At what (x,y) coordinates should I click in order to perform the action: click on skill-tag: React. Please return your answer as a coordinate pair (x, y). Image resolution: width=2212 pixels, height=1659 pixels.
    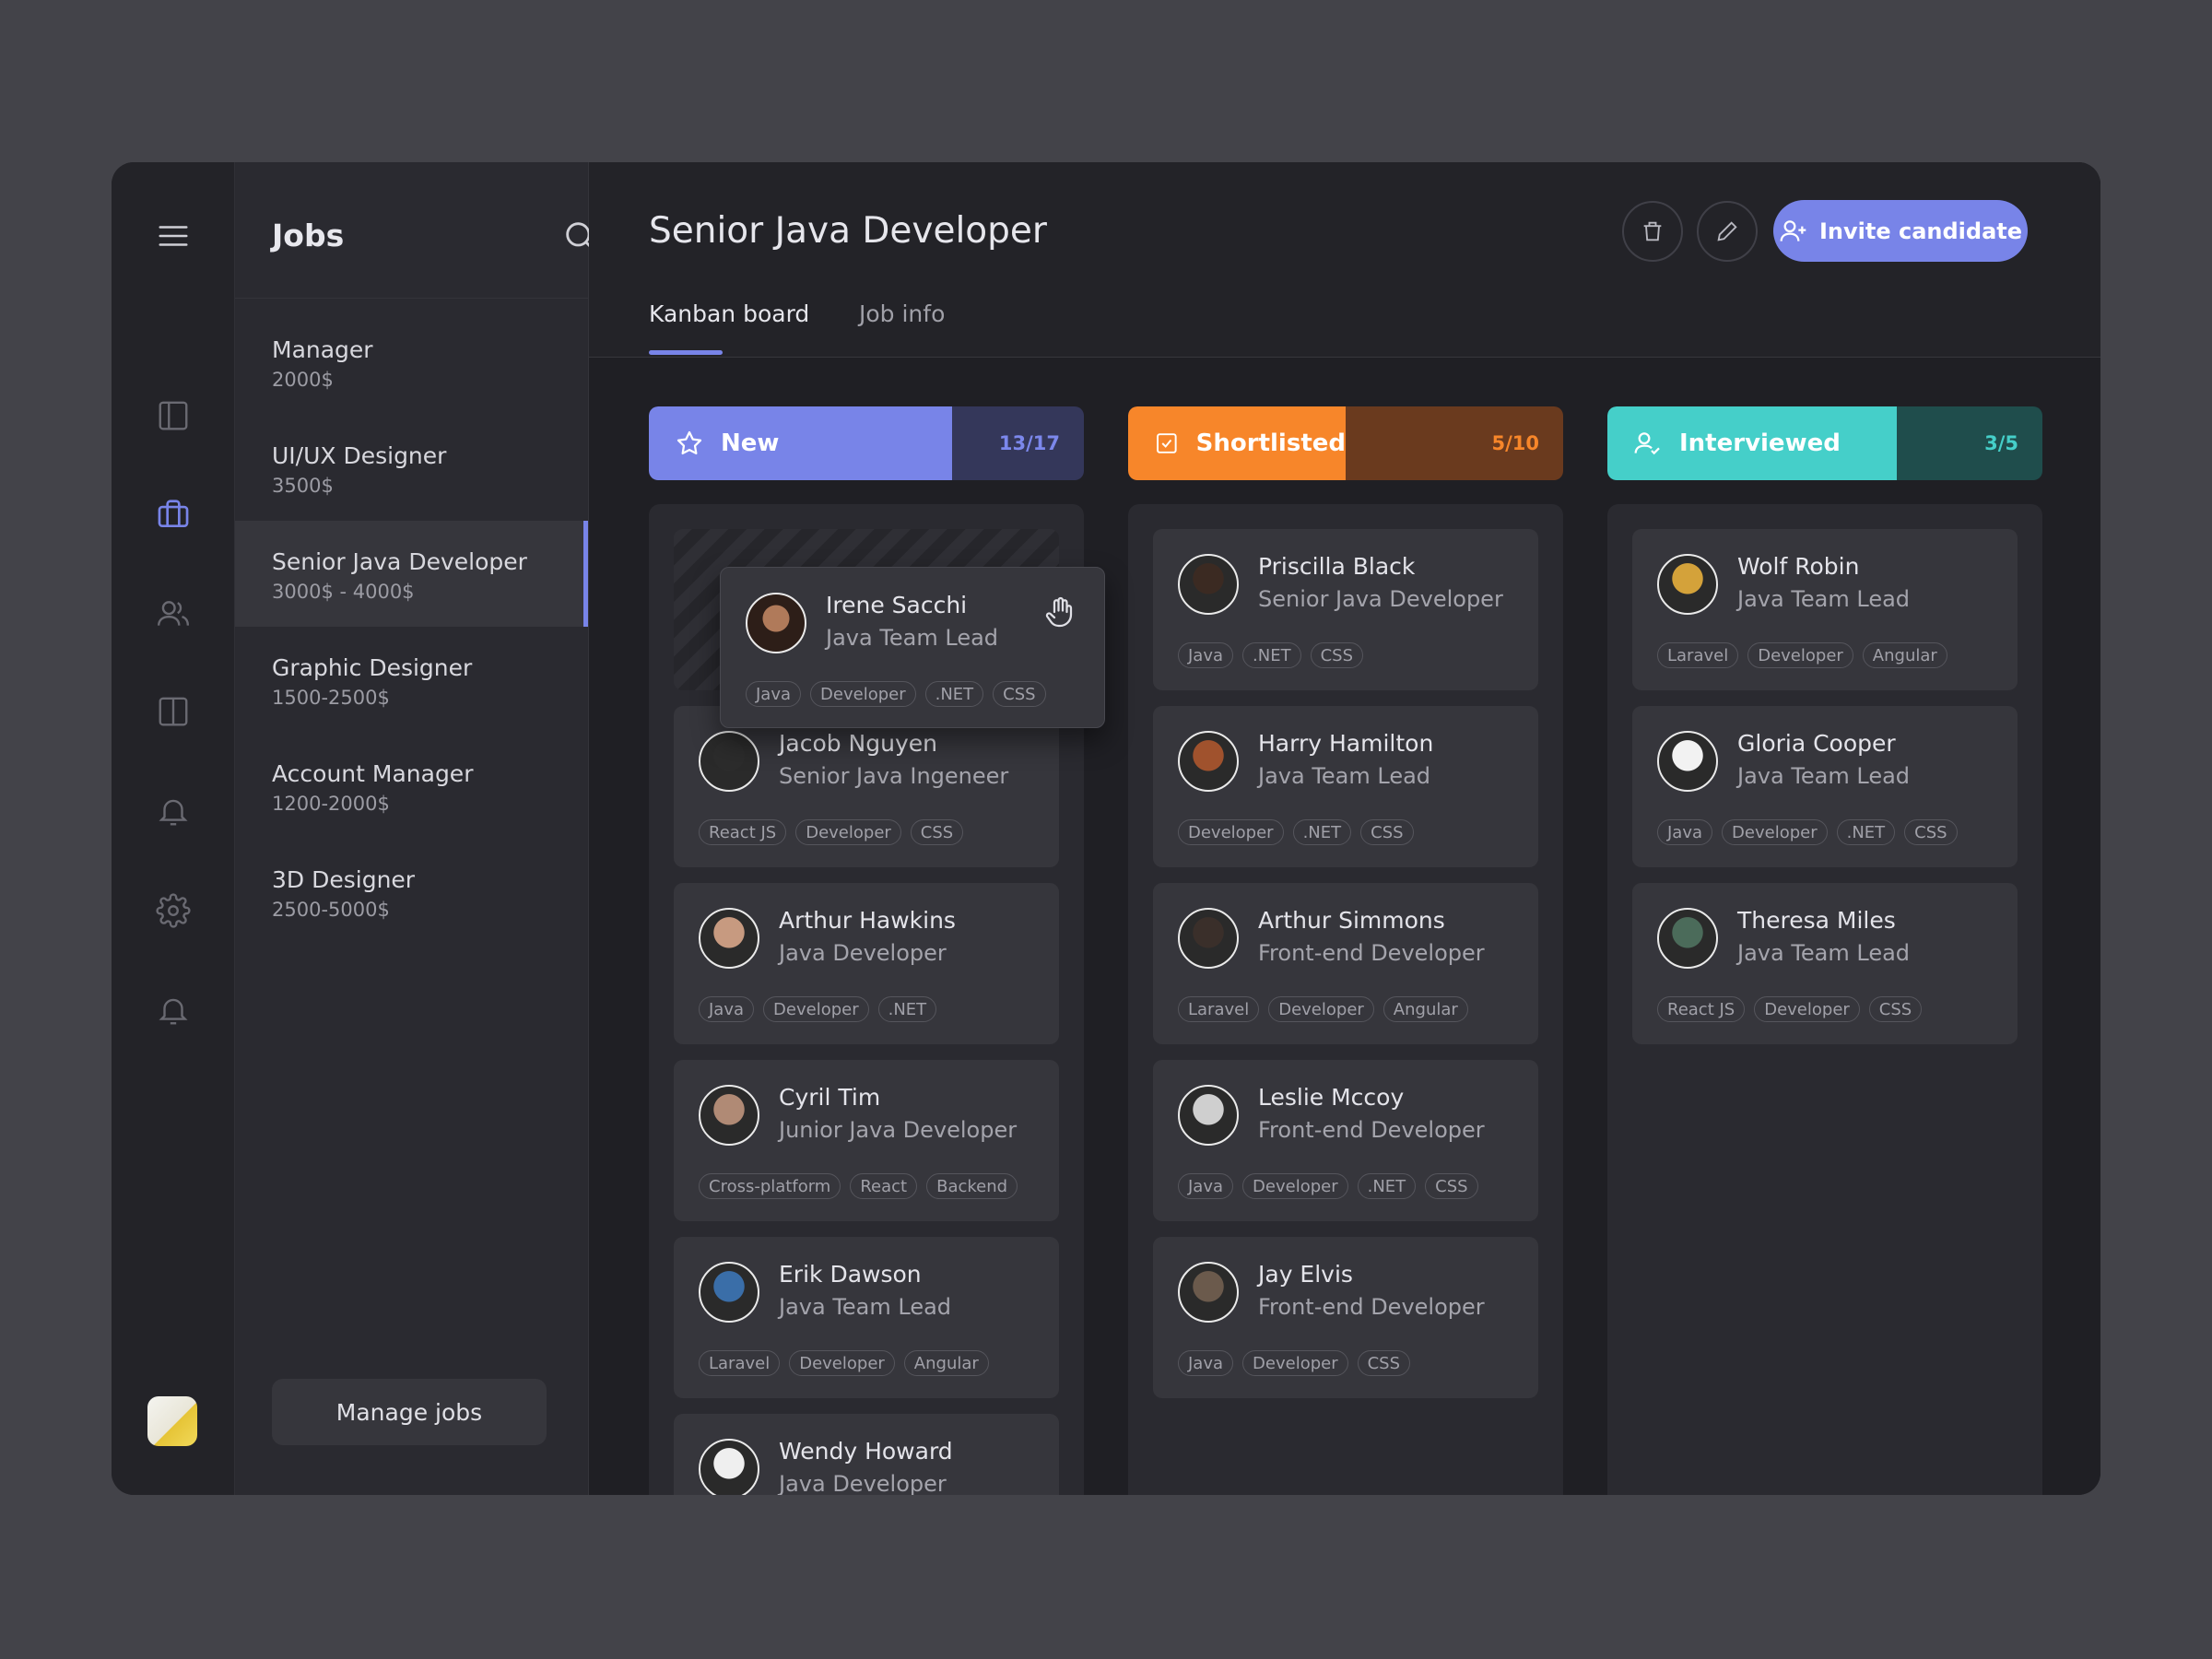
    Looking at the image, I should click on (884, 1186).